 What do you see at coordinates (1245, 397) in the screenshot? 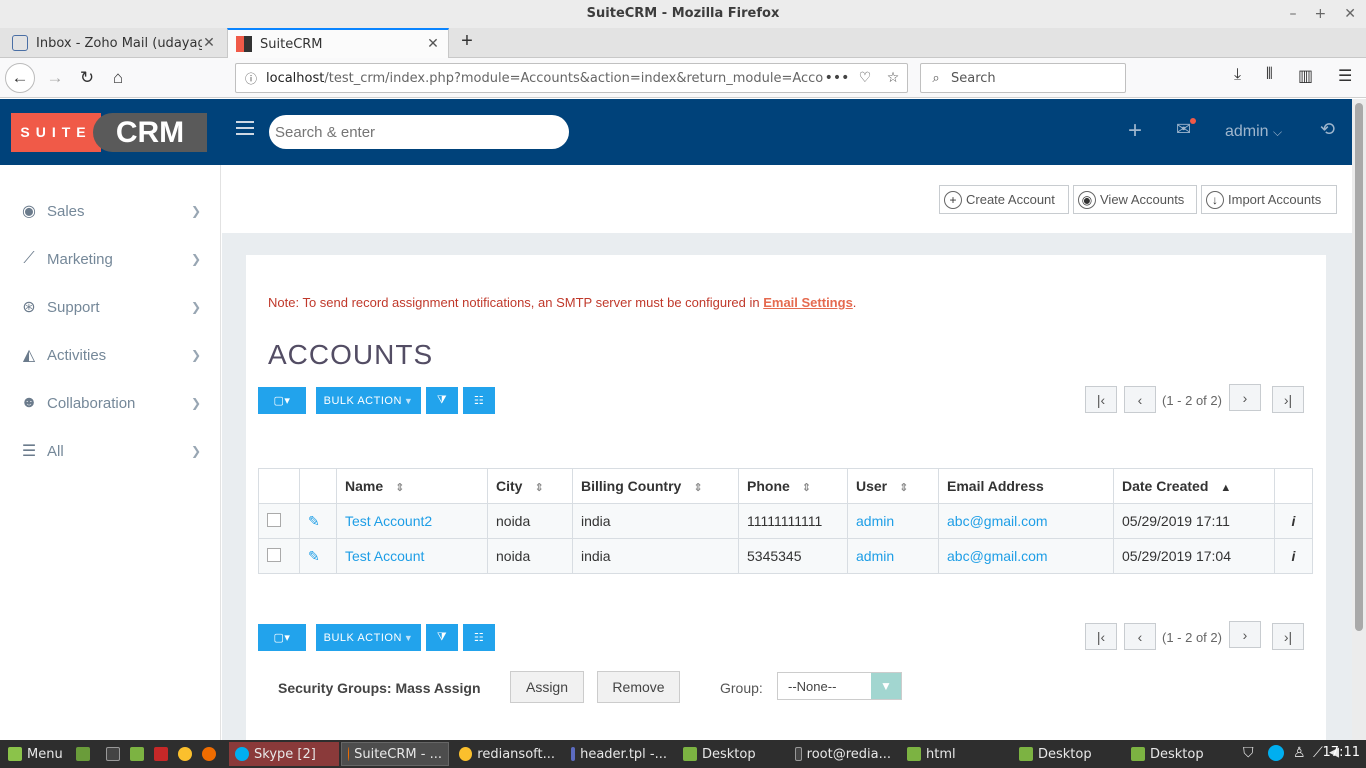
I see `next-page-button: ›` at bounding box center [1245, 397].